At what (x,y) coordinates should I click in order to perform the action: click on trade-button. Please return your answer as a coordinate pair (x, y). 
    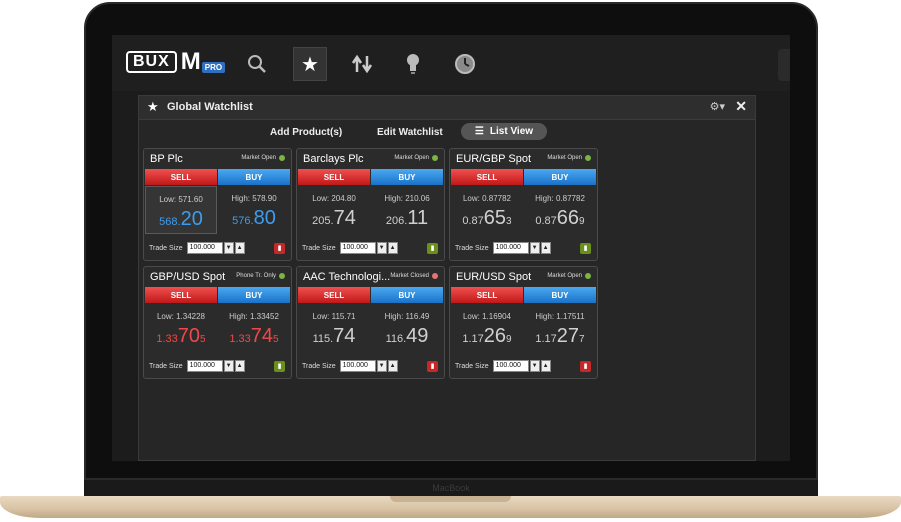
    Looking at the image, I should click on (362, 64).